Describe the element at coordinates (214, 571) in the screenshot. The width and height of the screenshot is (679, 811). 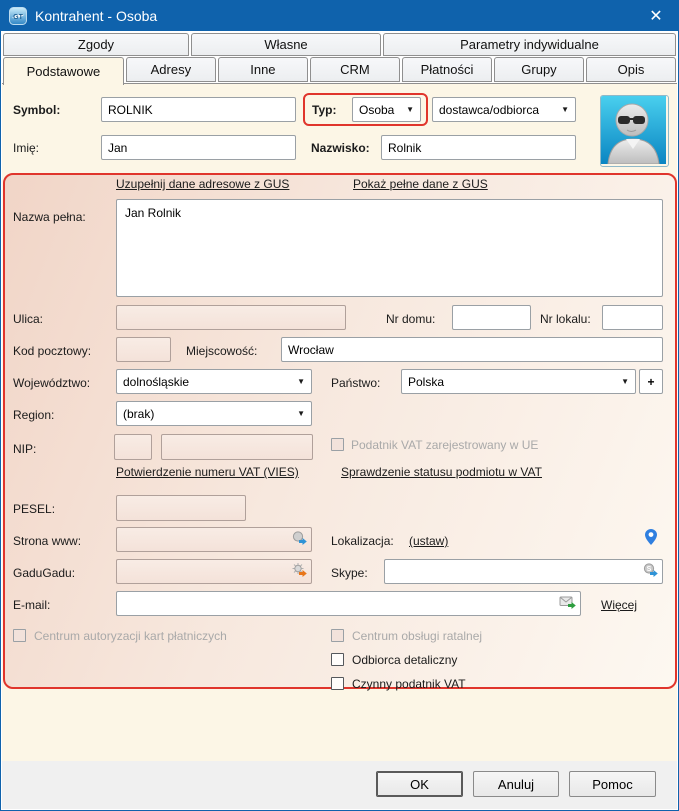
I see `gadugadu-input` at that location.